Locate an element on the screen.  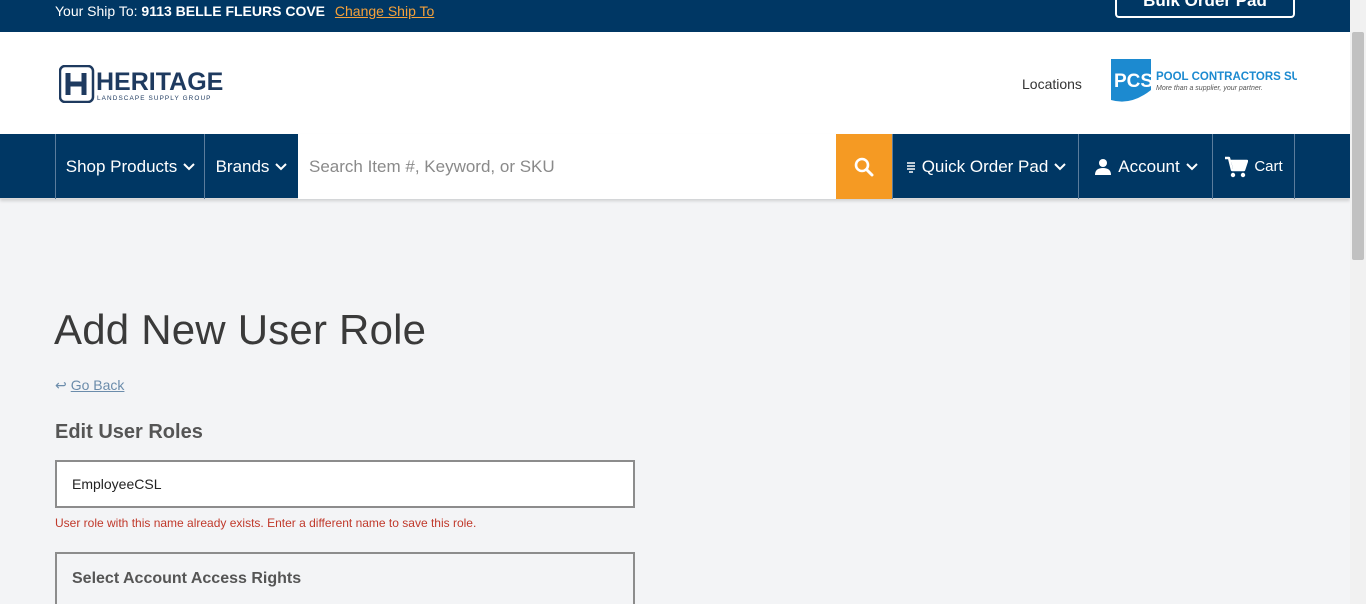
shop-products-menu: Shop Products is located at coordinates (130, 166).